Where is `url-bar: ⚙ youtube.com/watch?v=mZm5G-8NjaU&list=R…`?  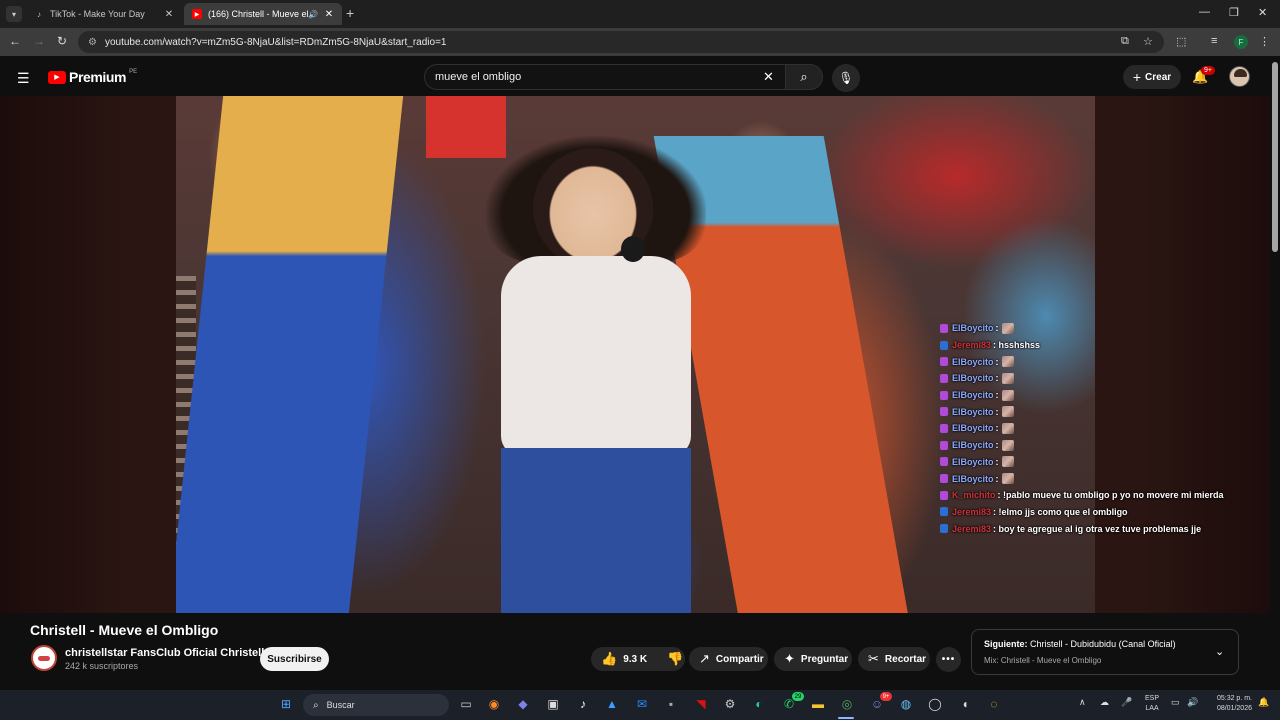 url-bar: ⚙ youtube.com/watch?v=mZm5G-8NjaU&list=R… is located at coordinates (621, 42).